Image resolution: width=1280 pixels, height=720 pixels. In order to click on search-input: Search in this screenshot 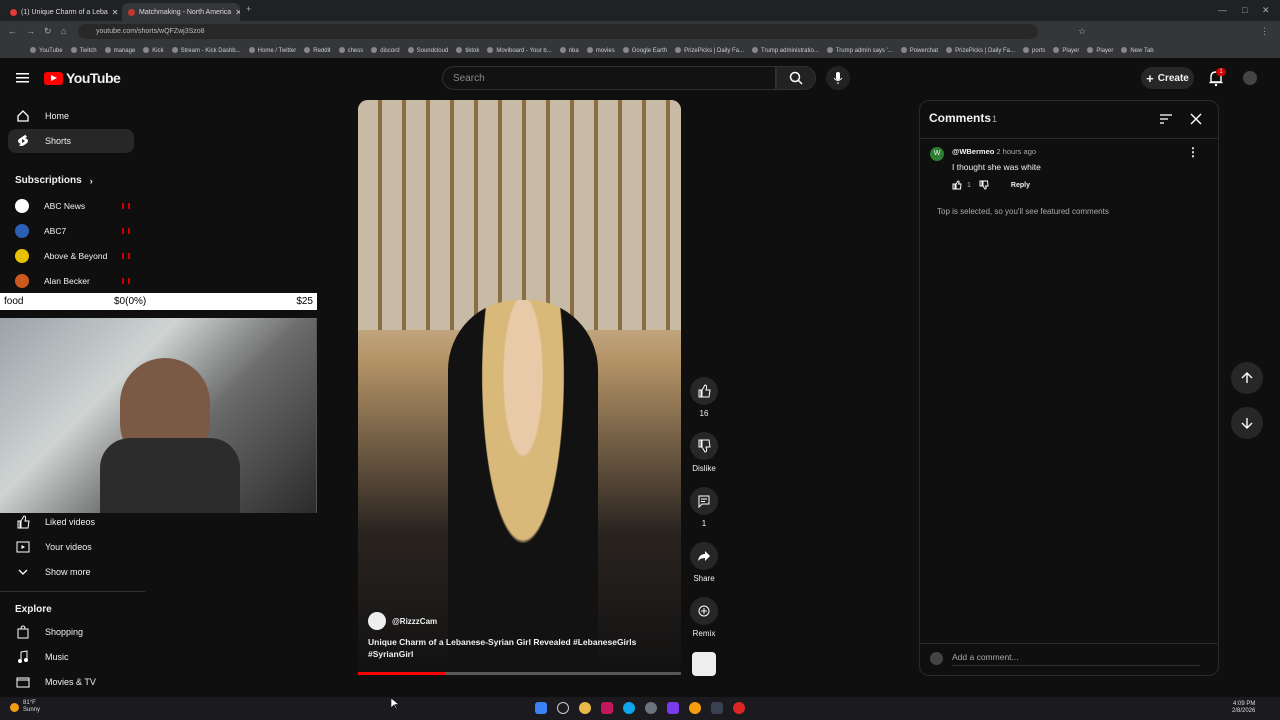, I will do `click(609, 78)`.